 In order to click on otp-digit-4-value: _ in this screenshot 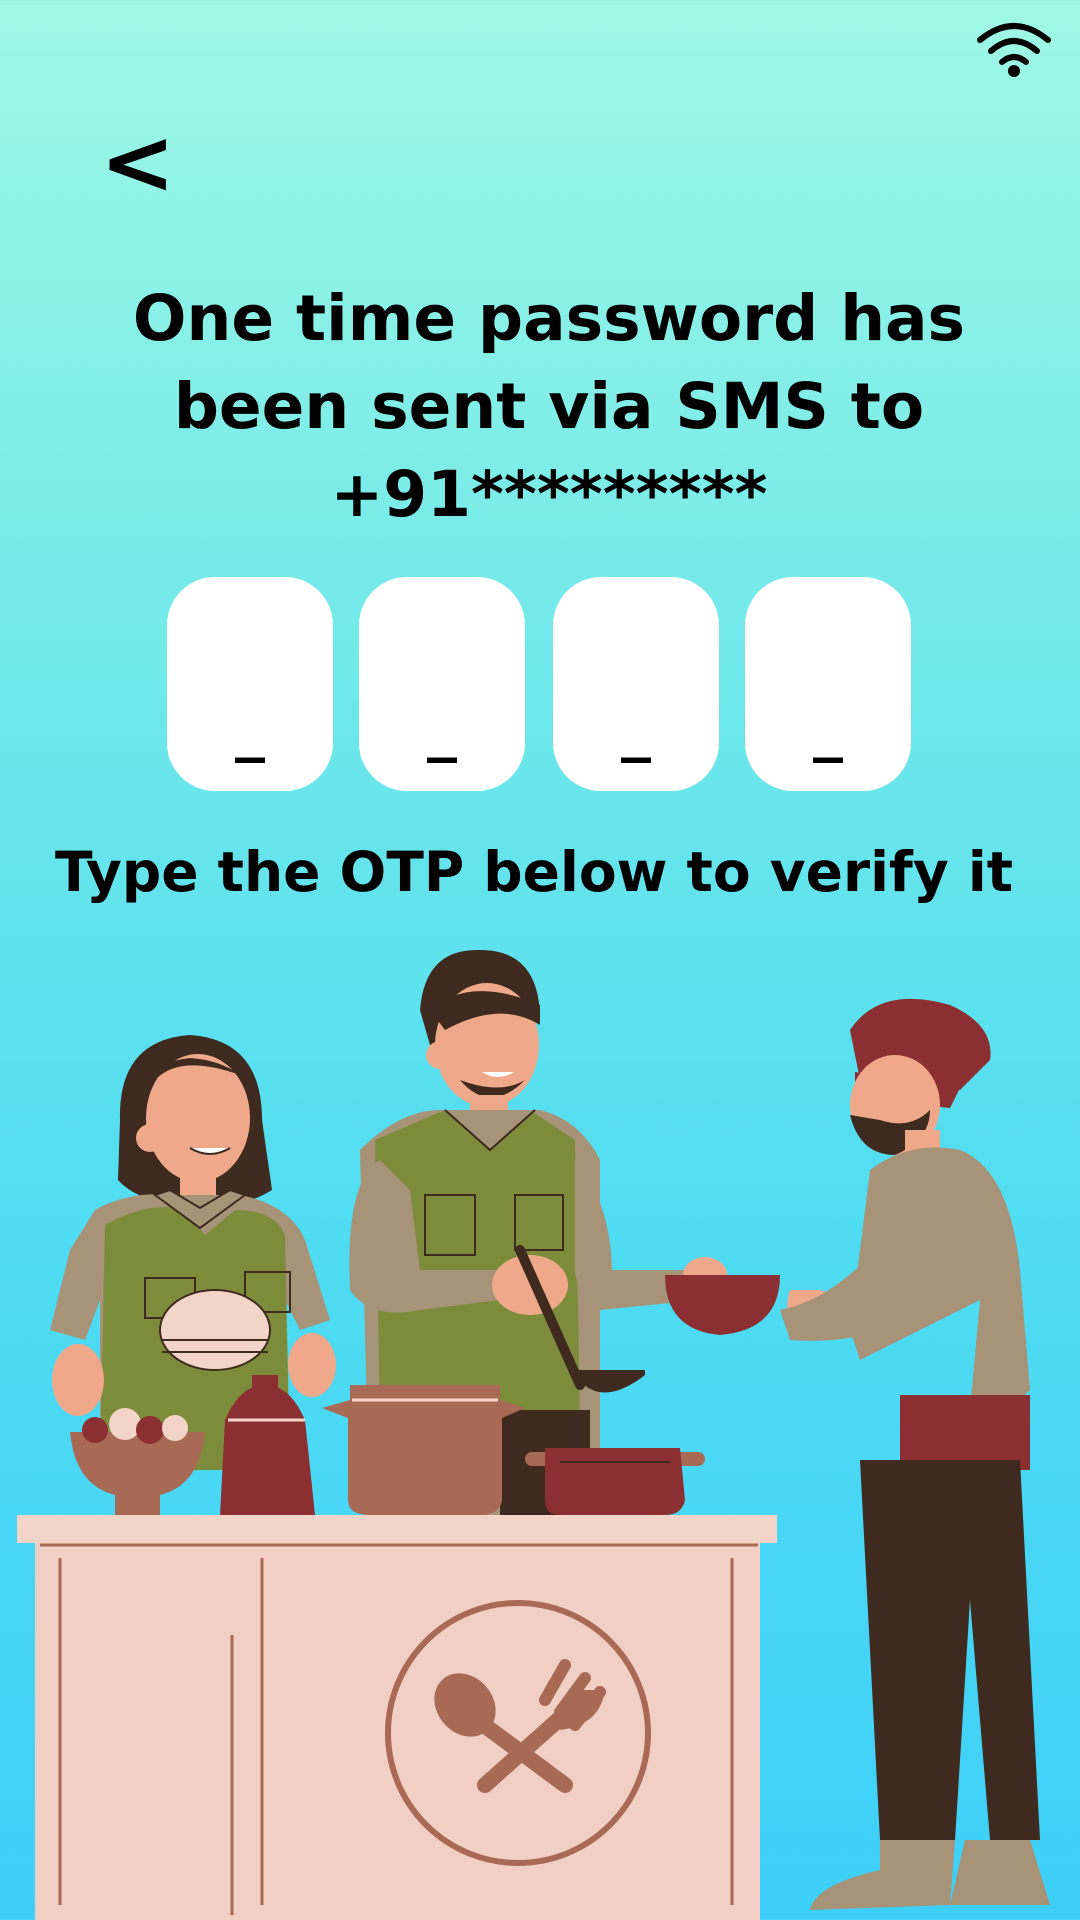, I will do `click(828, 729)`.